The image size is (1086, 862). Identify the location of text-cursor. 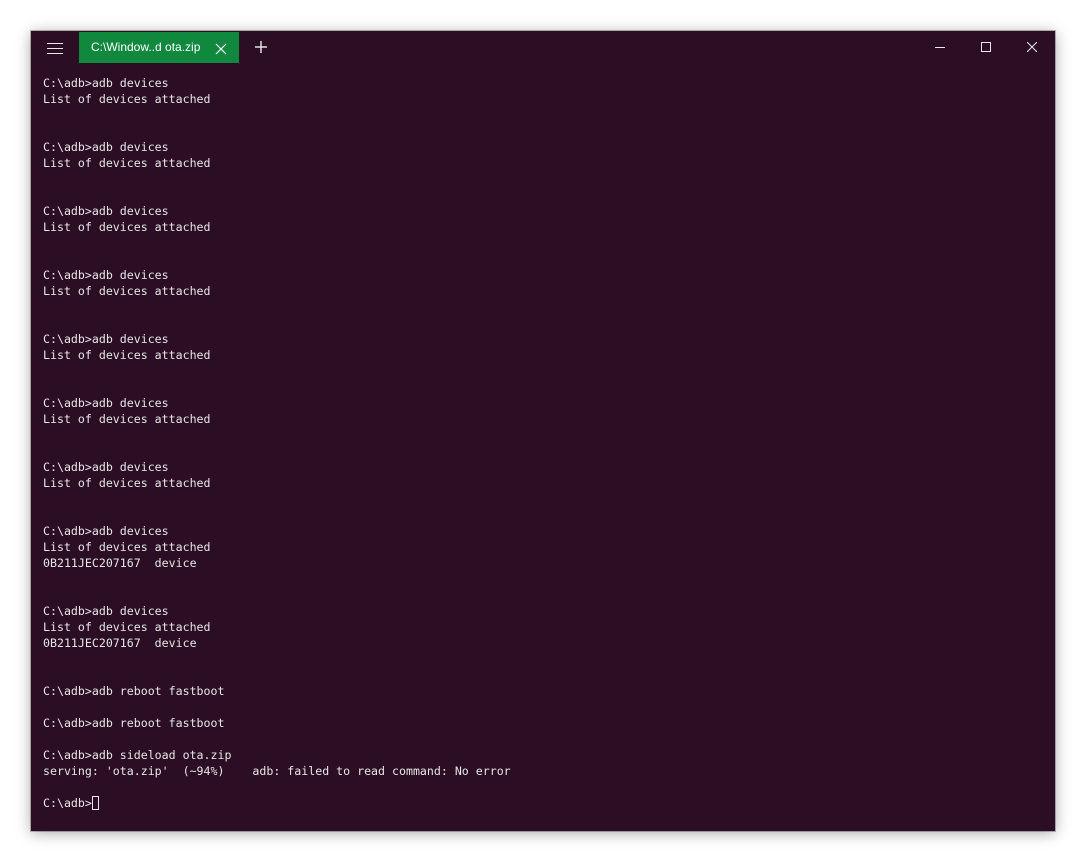
(95, 803).